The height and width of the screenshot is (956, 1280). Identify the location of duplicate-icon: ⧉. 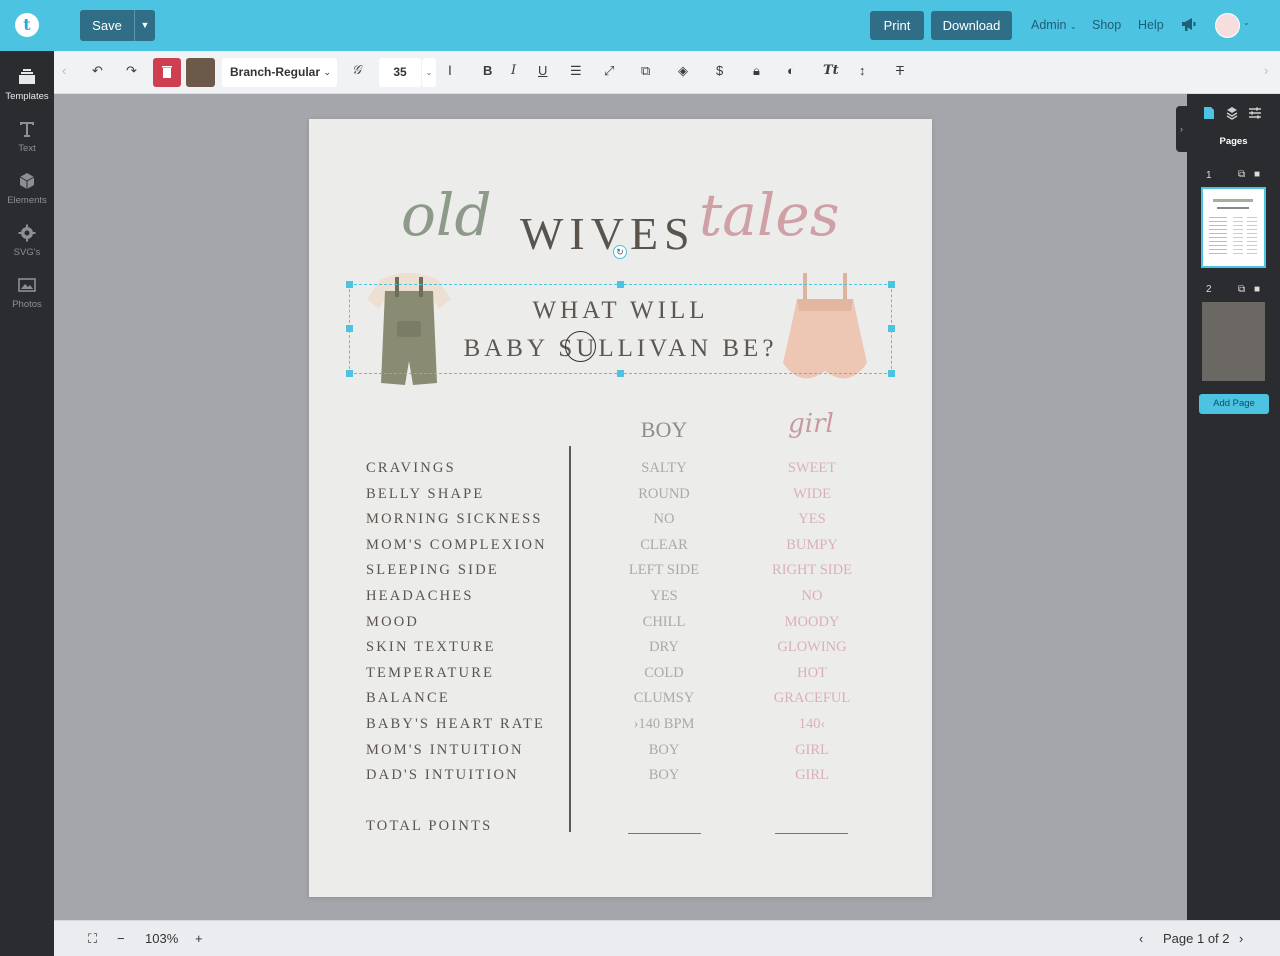
(645, 71).